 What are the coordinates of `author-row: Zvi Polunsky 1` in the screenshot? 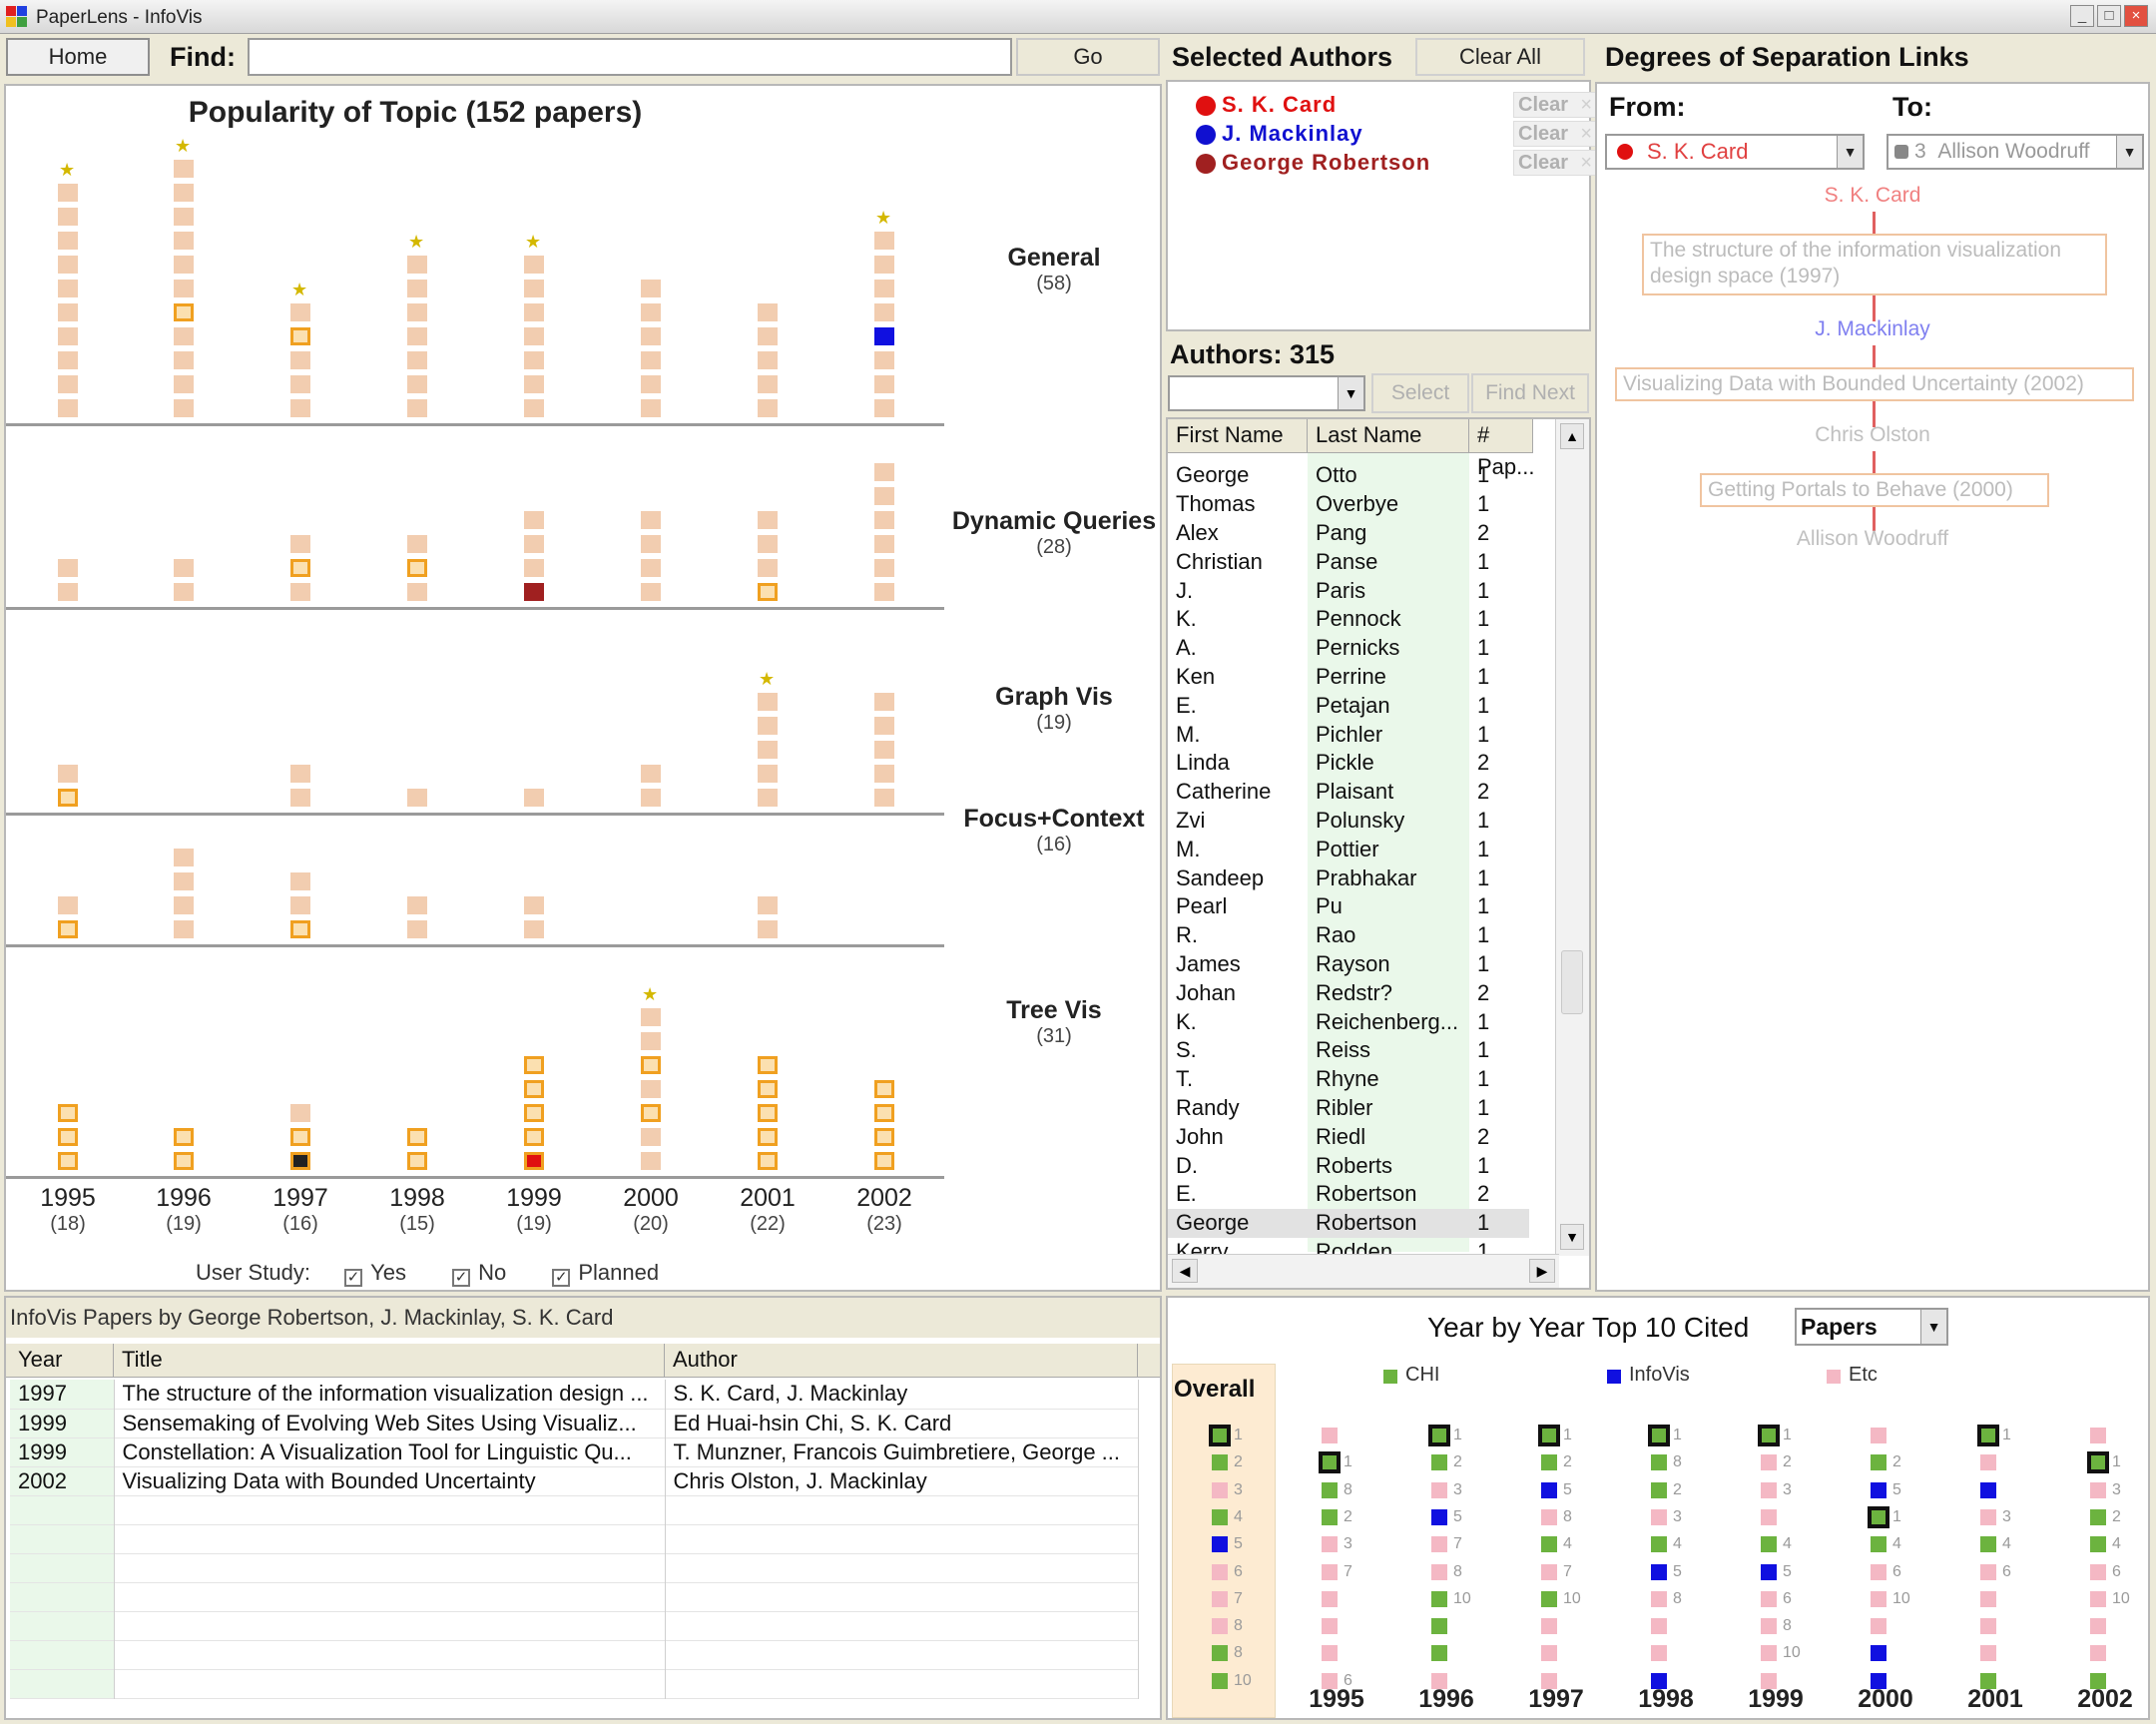 It's located at (1348, 821).